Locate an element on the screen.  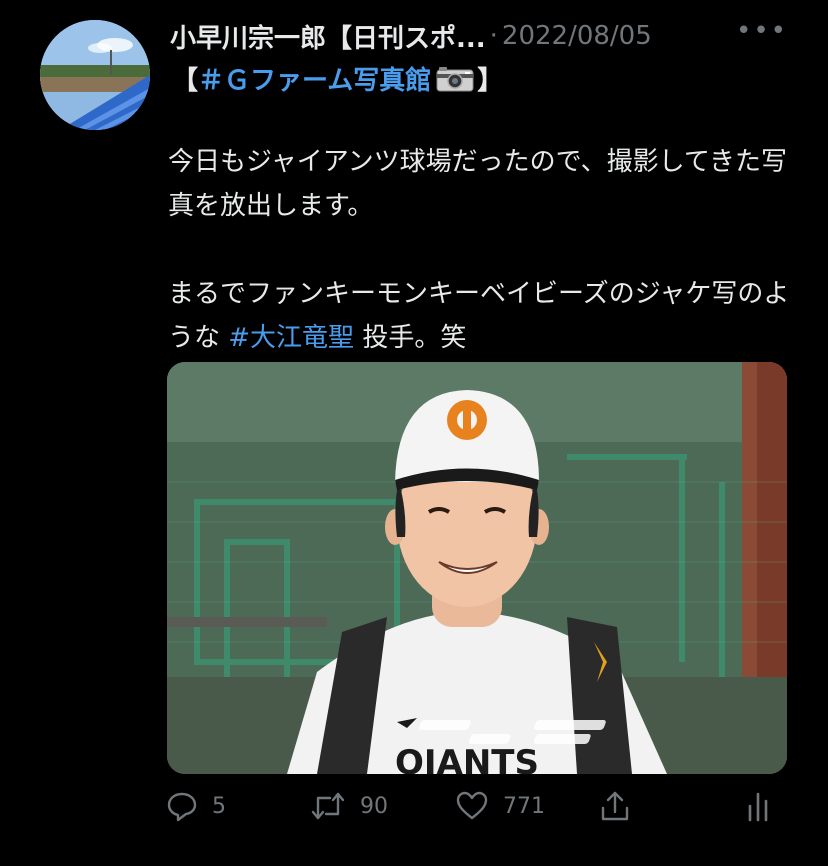
svg-text: OIANTS is located at coordinates (467, 758).